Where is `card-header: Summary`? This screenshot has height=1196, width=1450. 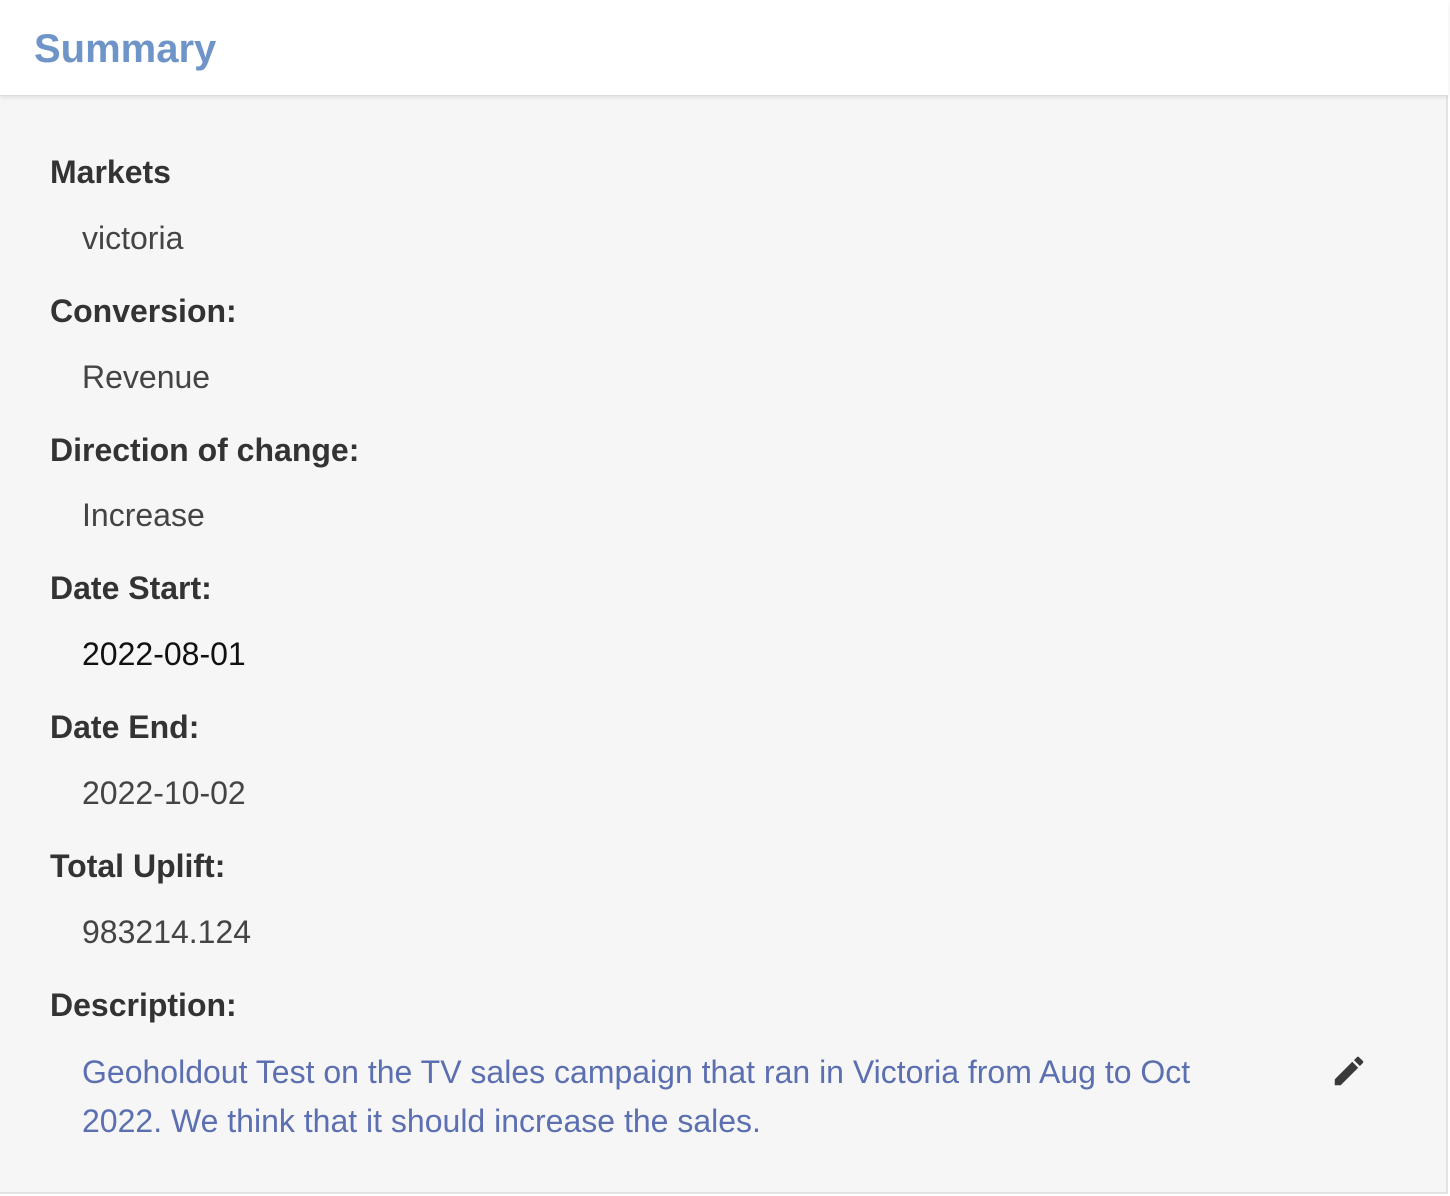
card-header: Summary is located at coordinates (724, 48).